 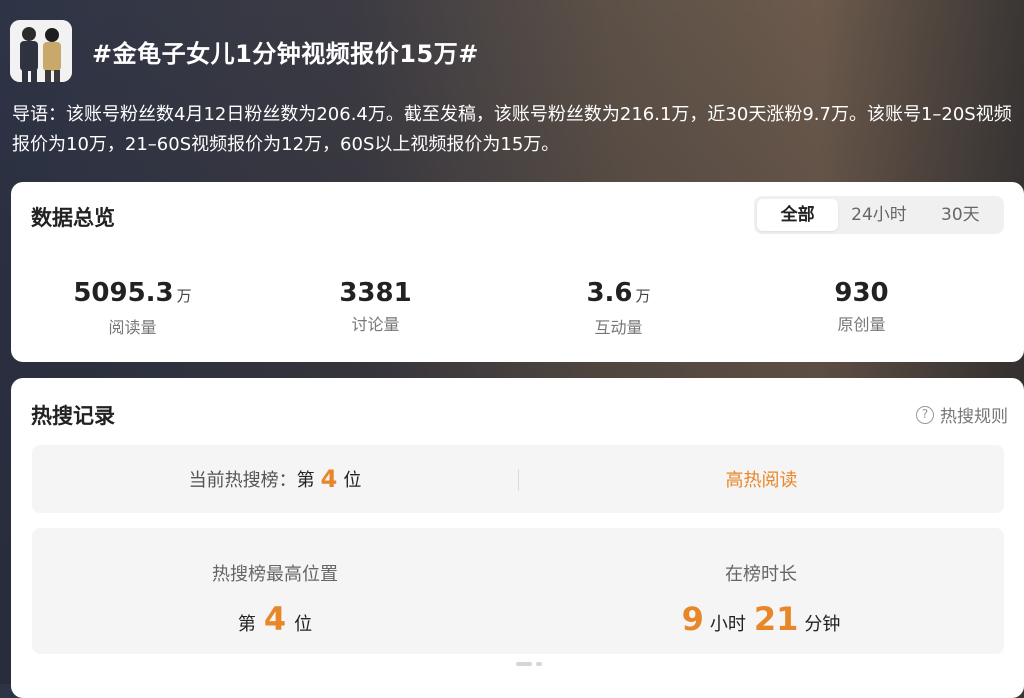 I want to click on tab-all: 全部, so click(x=798, y=215).